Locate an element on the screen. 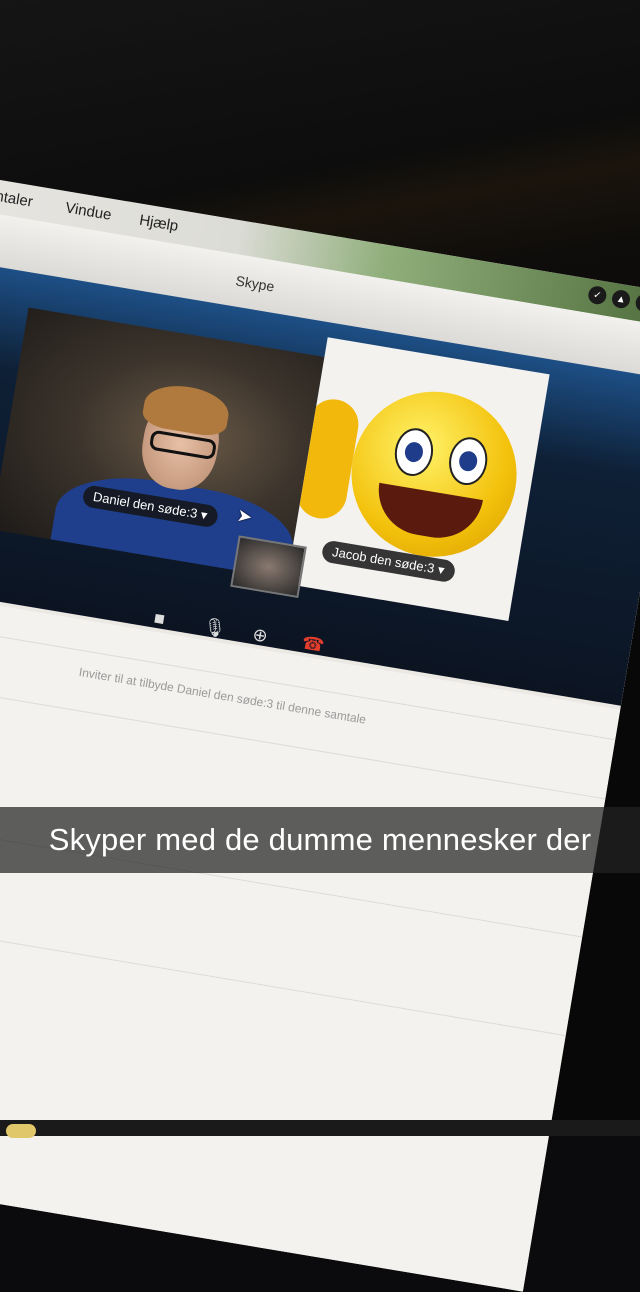  self-view-thumbnail is located at coordinates (268, 567).